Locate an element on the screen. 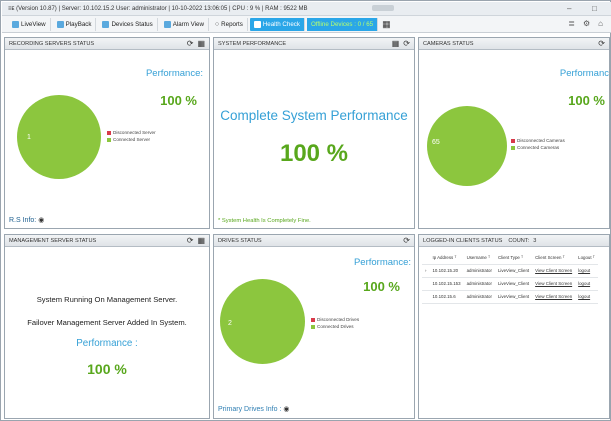 This screenshot has width=611, height=421. clients-count: 3 is located at coordinates (535, 240).